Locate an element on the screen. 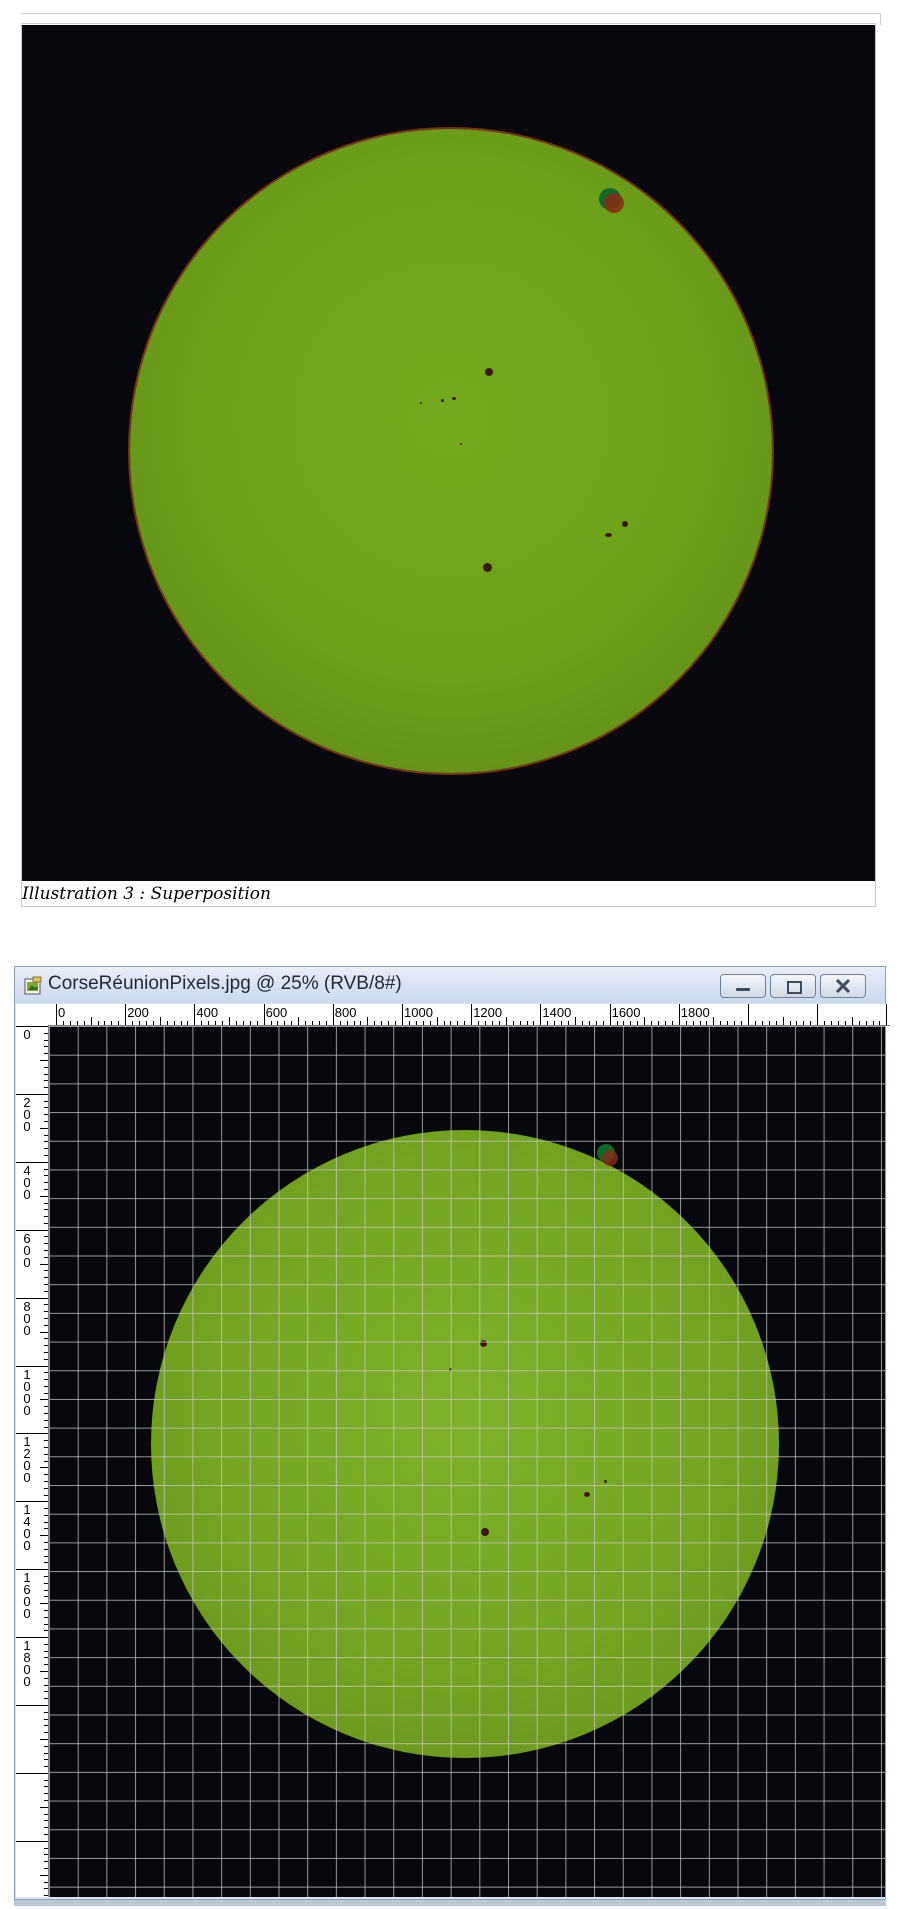 The width and height of the screenshot is (900, 1909). horizontal-ruler-label: 600 is located at coordinates (276, 1012).